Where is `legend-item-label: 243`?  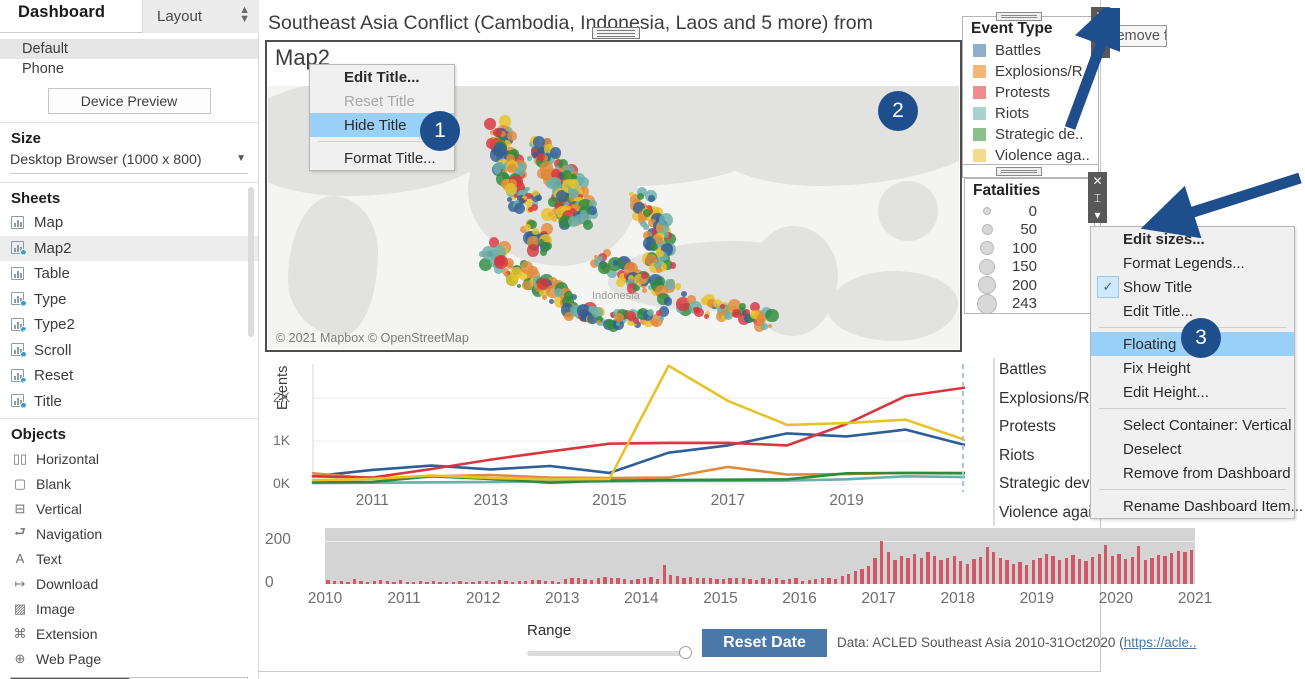 legend-item-label: 243 is located at coordinates (1024, 304).